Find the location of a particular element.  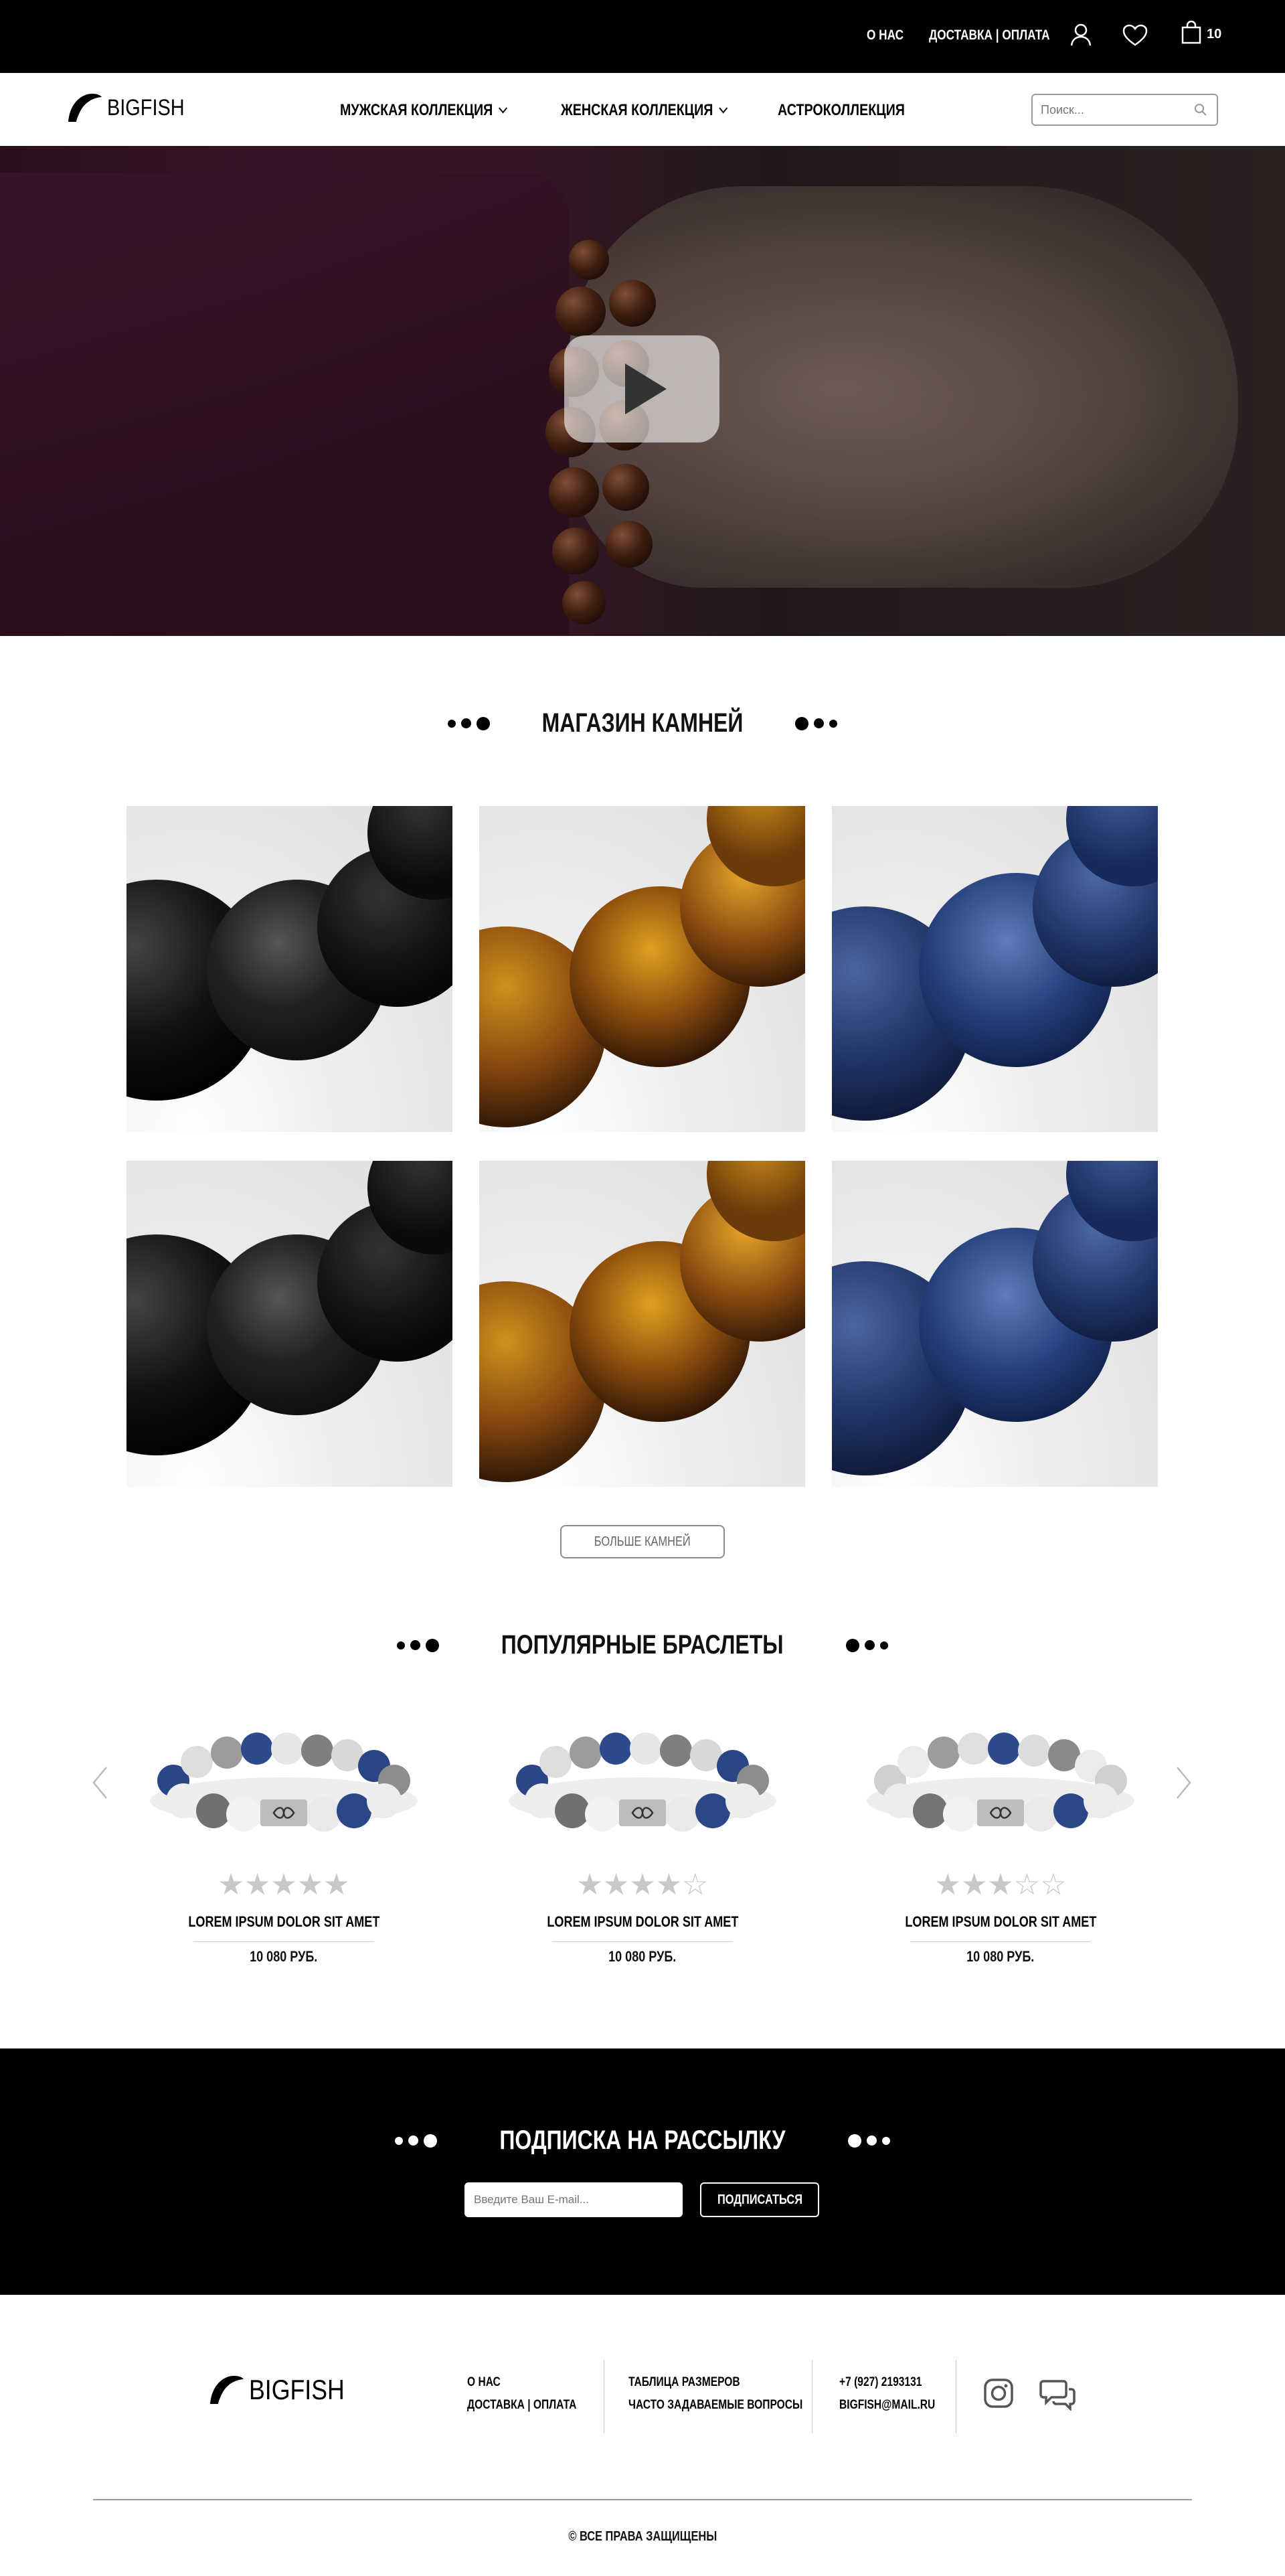

more-stones-button: БОЛЬШЕ КАМНЕЙ is located at coordinates (642, 1541).